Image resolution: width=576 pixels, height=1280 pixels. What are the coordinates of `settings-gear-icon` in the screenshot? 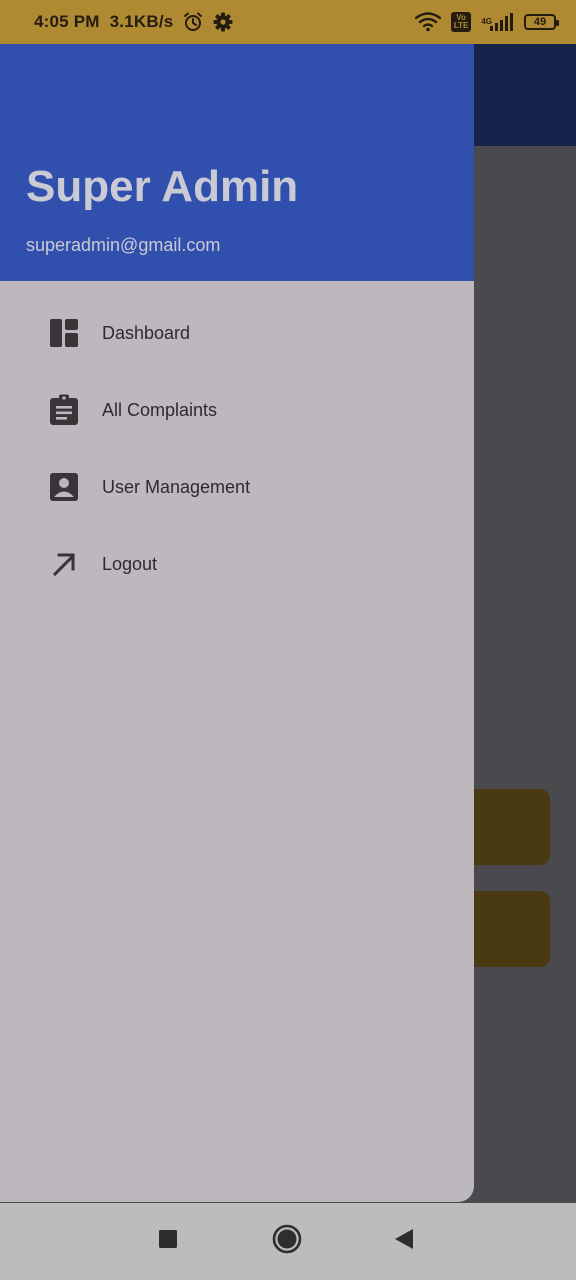 It's located at (223, 22).